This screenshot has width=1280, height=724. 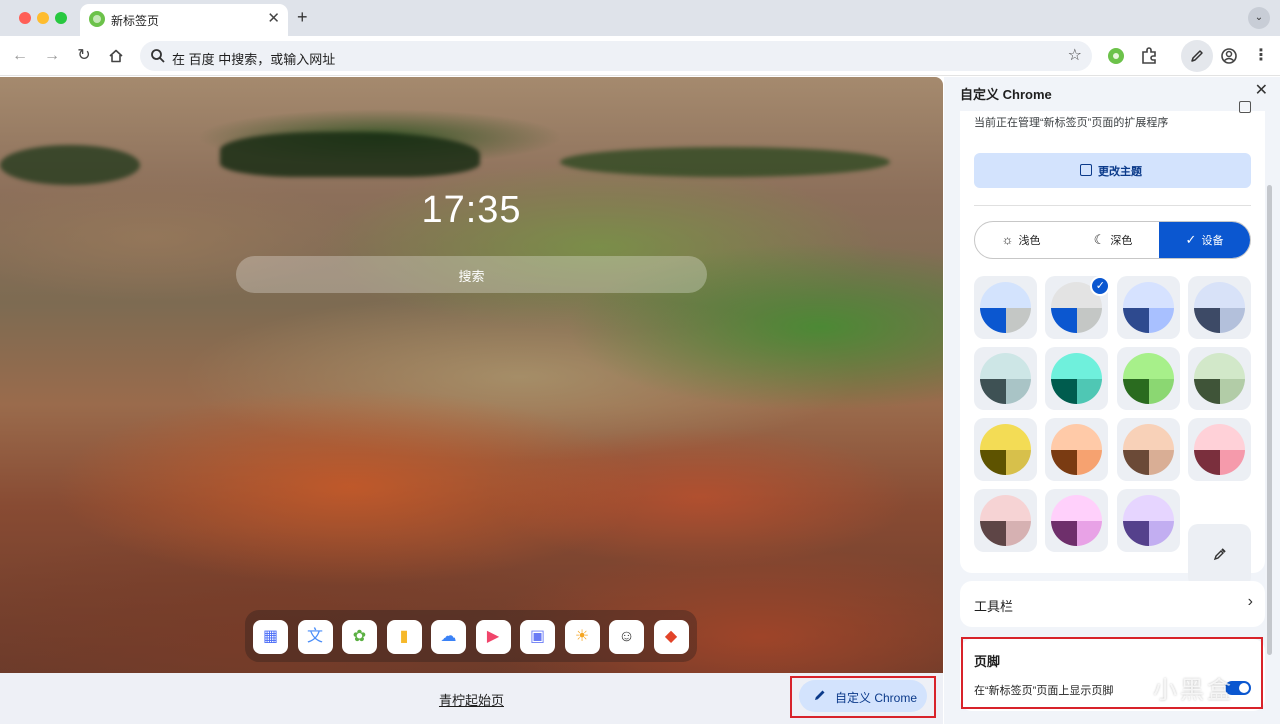 I want to click on toolbar-label: 工具栏, so click(x=994, y=606).